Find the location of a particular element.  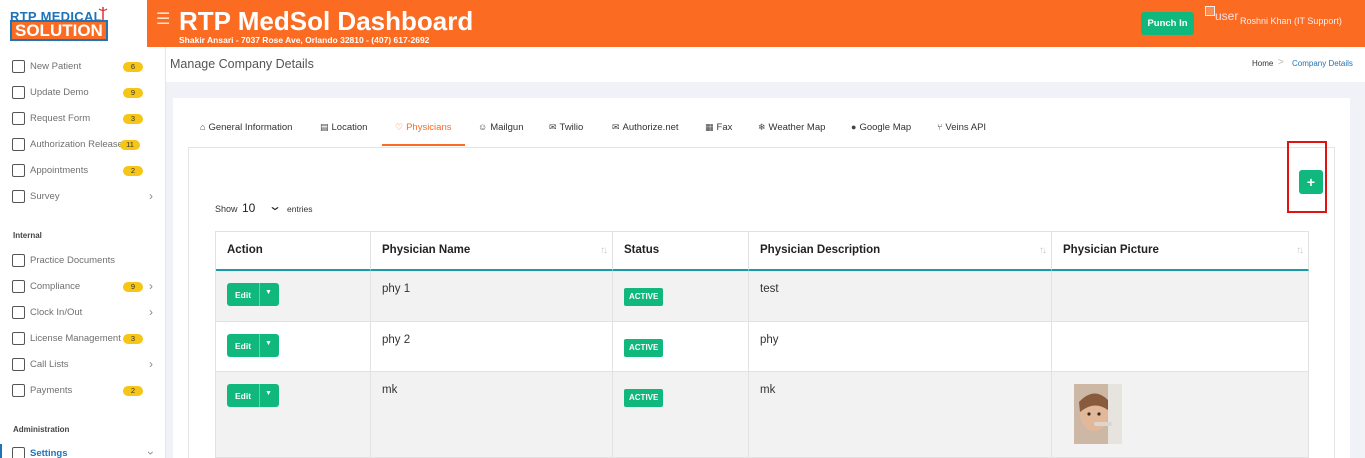

tab-label: Location is located at coordinates (349, 127).